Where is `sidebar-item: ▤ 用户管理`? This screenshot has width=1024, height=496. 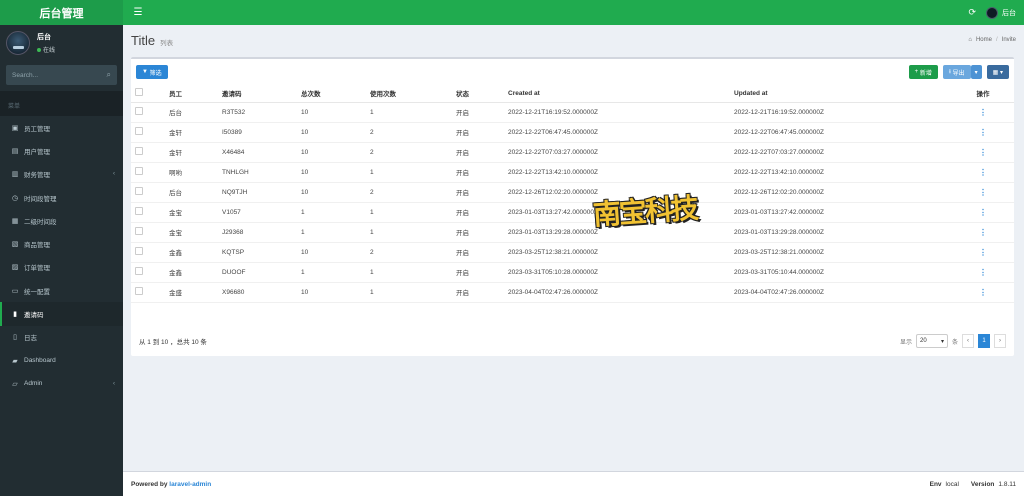 sidebar-item: ▤ 用户管理 is located at coordinates (61, 150).